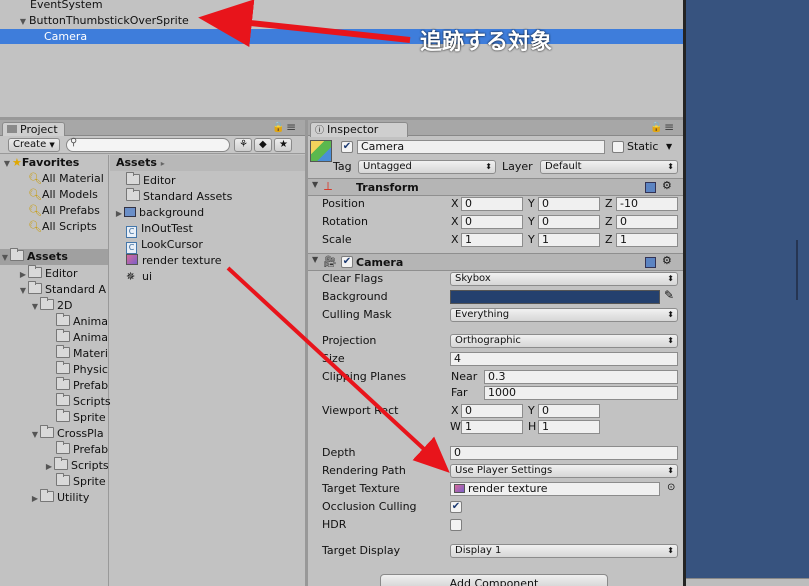  I want to click on arrow-to-target-texture, so click(338, 369).